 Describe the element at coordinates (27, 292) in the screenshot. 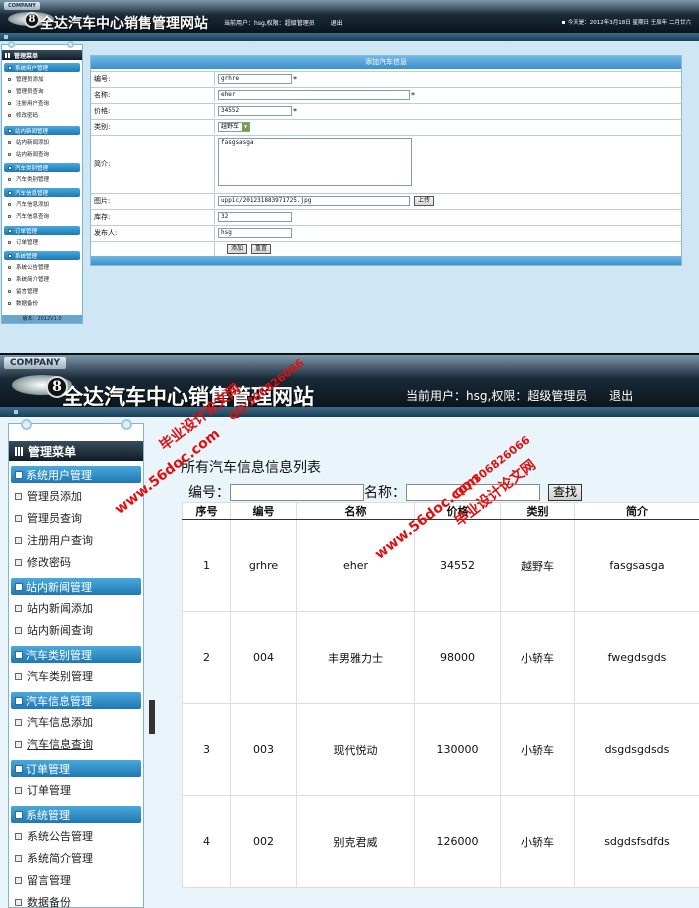

I see `menu-item-label: 留言管理` at that location.